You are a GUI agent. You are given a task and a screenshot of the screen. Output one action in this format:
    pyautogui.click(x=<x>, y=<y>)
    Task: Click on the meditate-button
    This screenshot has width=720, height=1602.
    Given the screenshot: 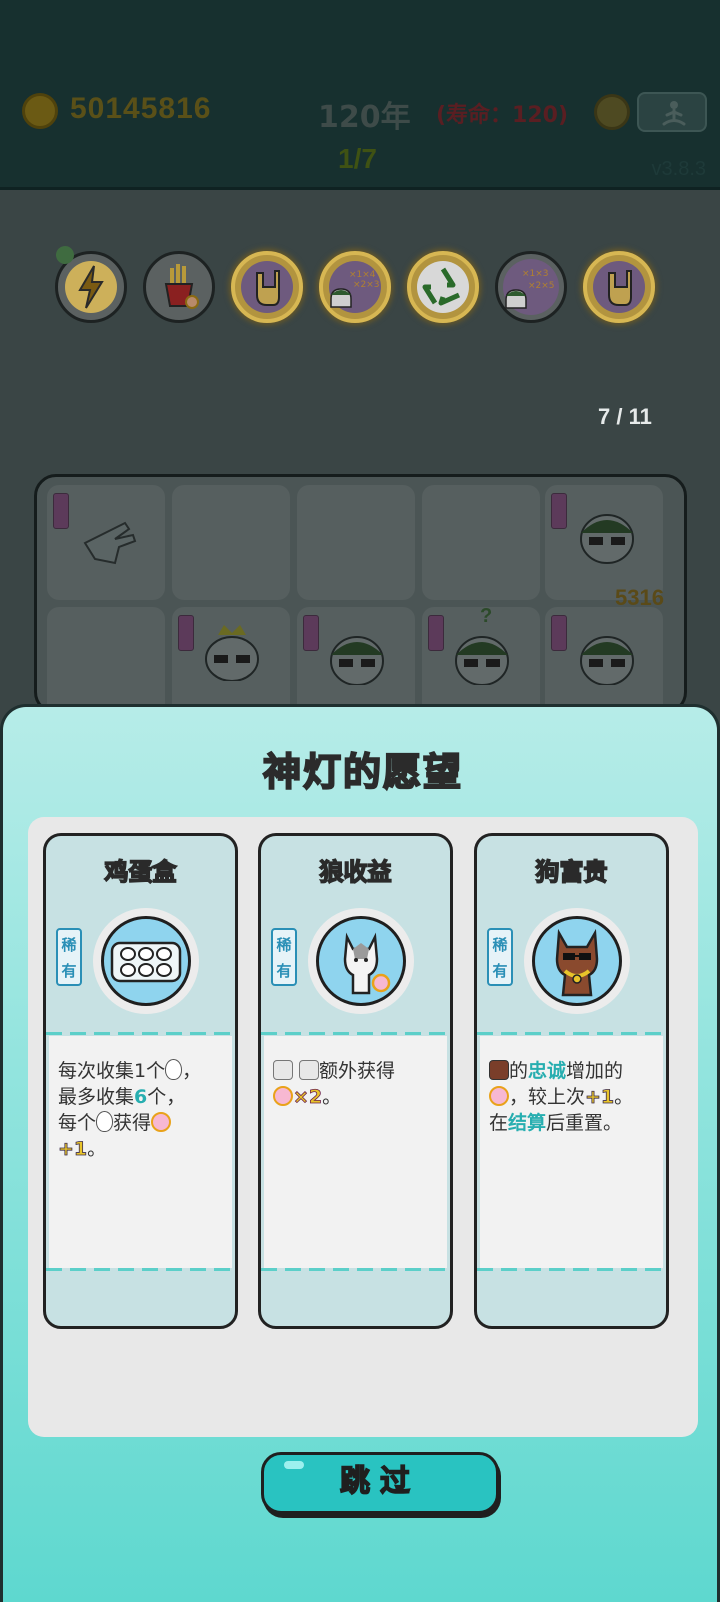 What is the action you would take?
    pyautogui.click(x=672, y=112)
    